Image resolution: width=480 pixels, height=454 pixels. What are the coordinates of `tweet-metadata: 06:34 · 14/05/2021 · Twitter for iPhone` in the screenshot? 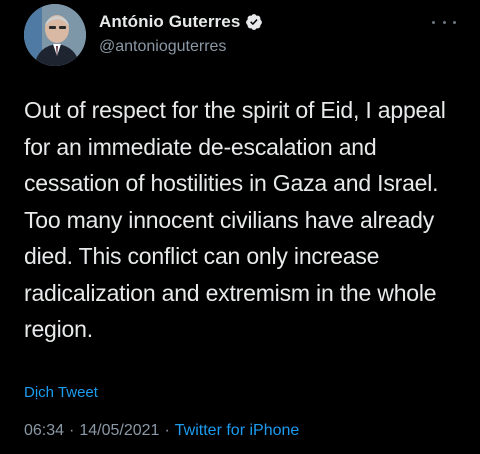 It's located at (161, 431).